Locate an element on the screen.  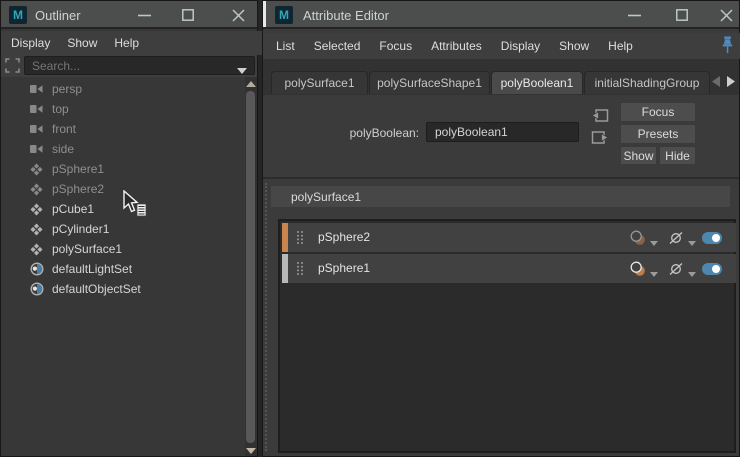
outliner-scrollbar is located at coordinates (251, 266).